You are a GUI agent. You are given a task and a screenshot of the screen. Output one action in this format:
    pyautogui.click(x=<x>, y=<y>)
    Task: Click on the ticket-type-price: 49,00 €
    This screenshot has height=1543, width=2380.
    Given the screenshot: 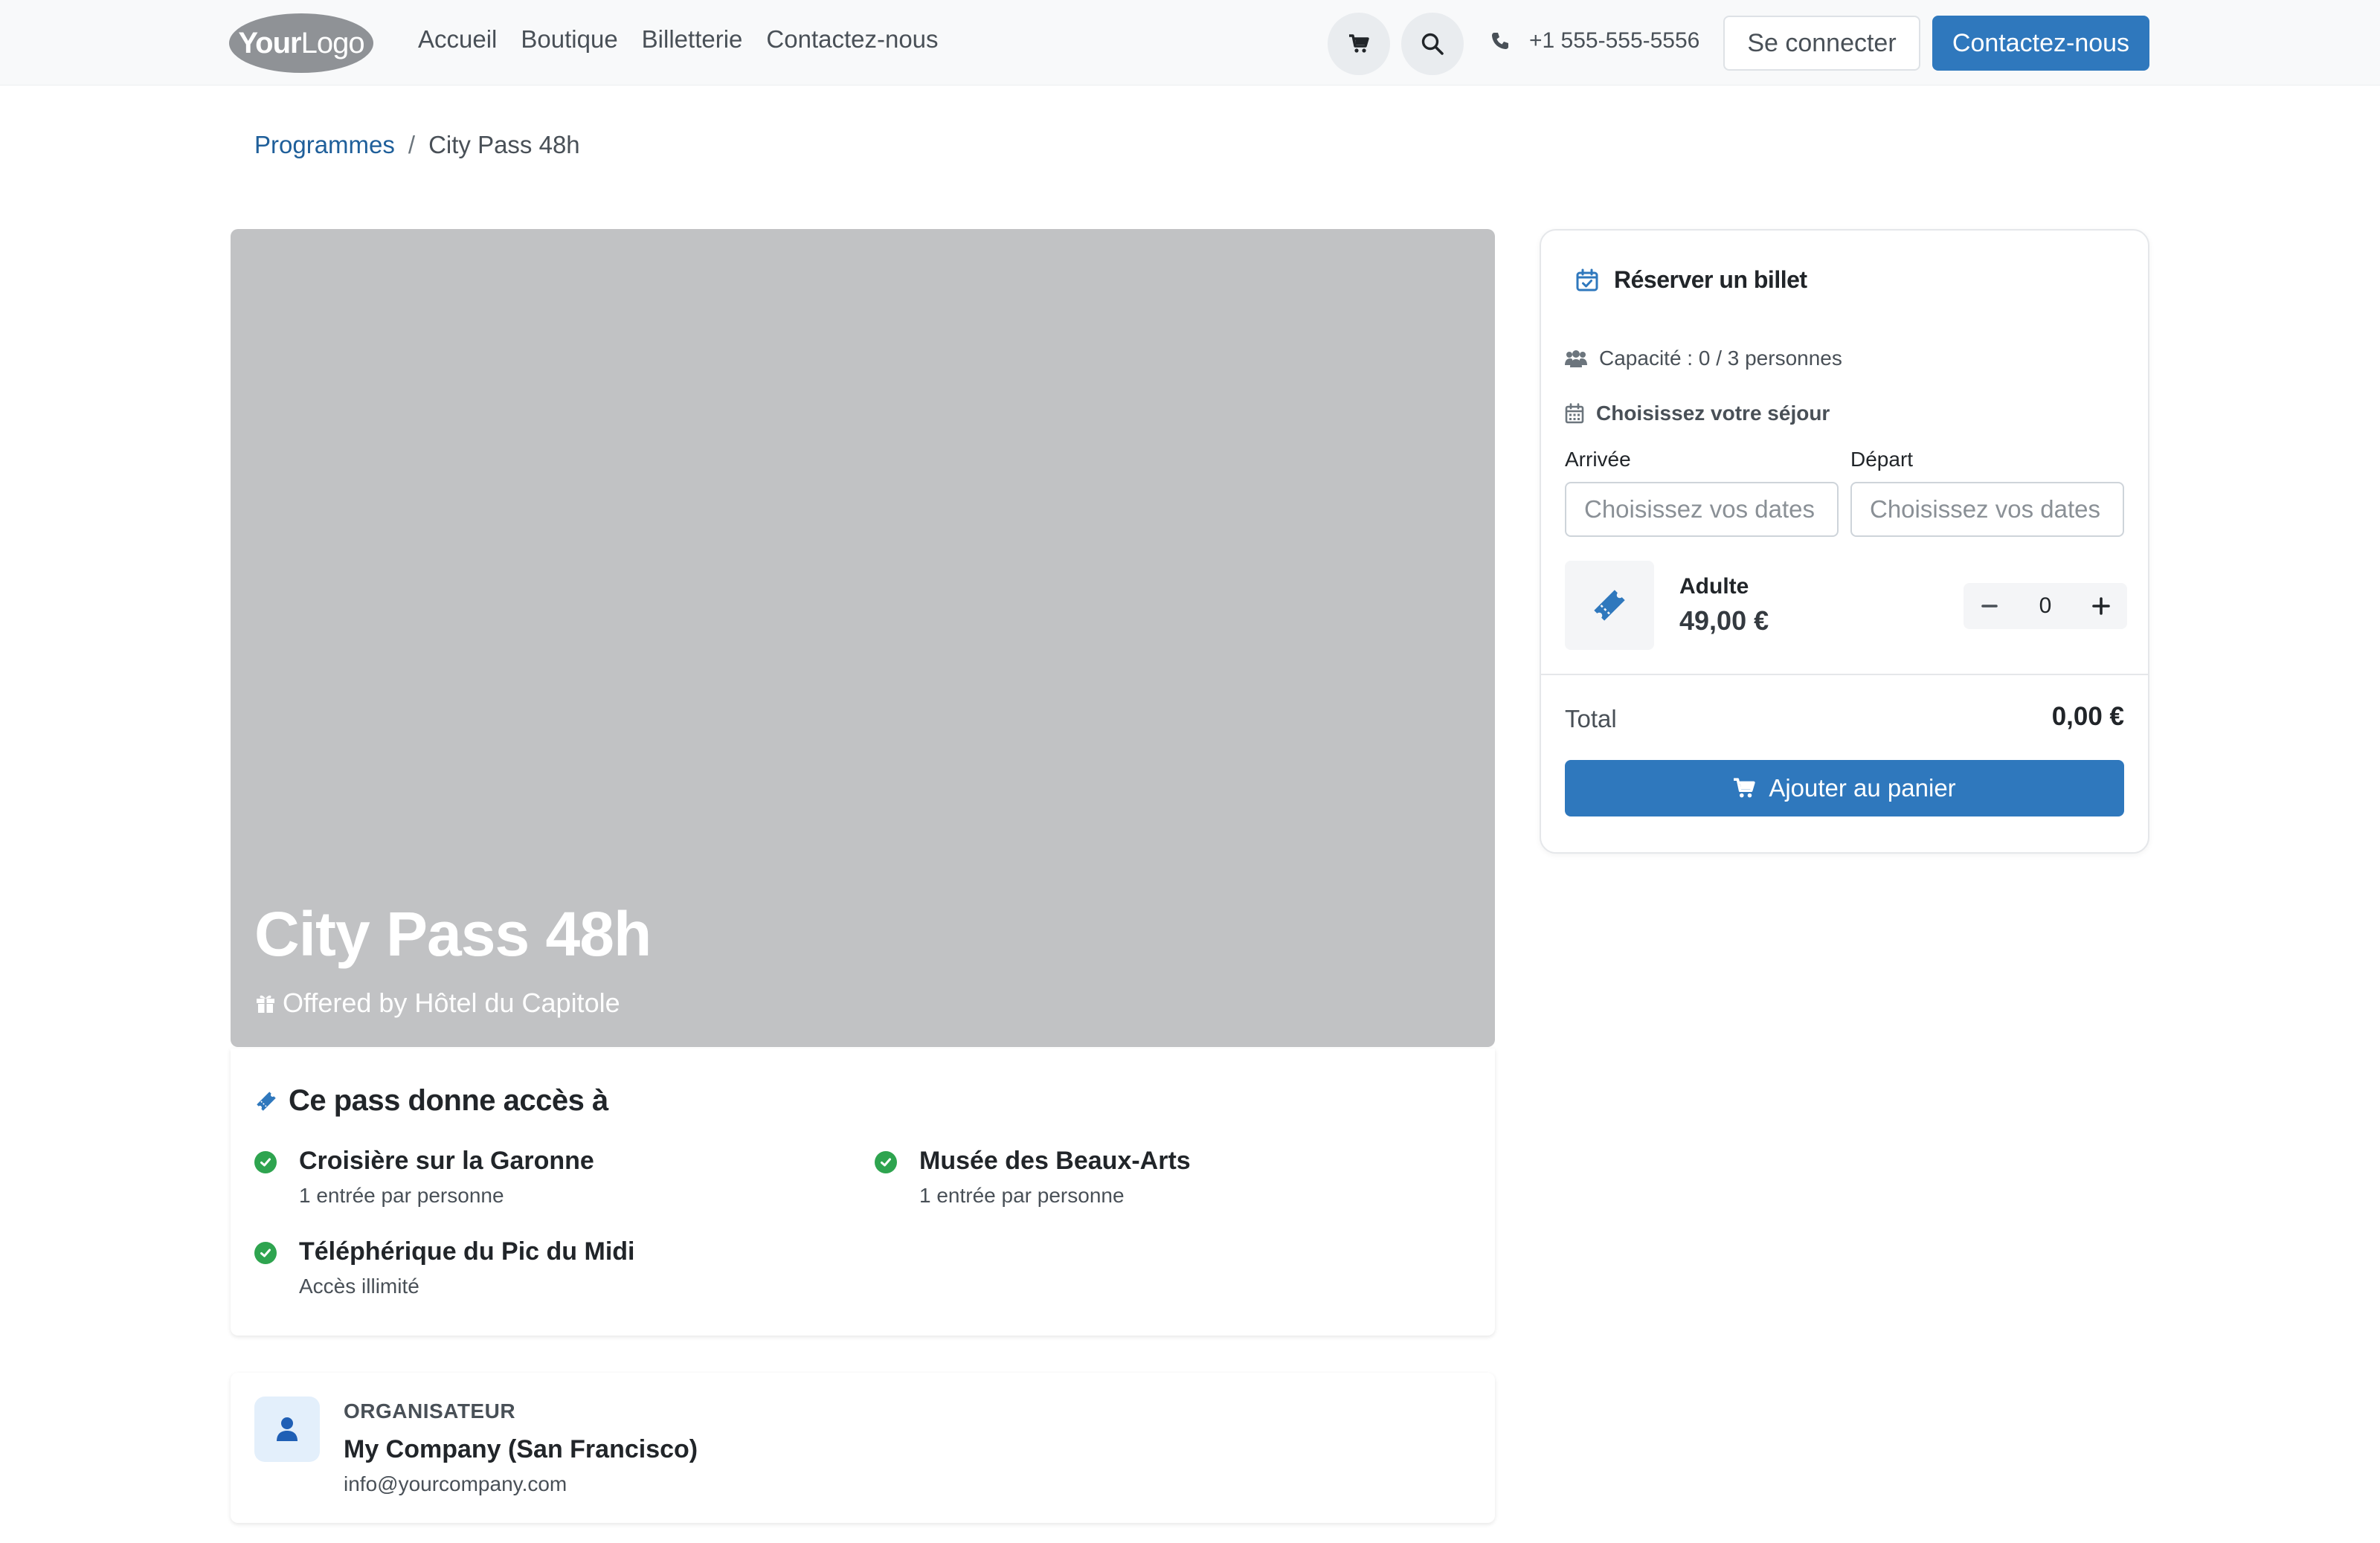 What is the action you would take?
    pyautogui.click(x=1724, y=620)
    